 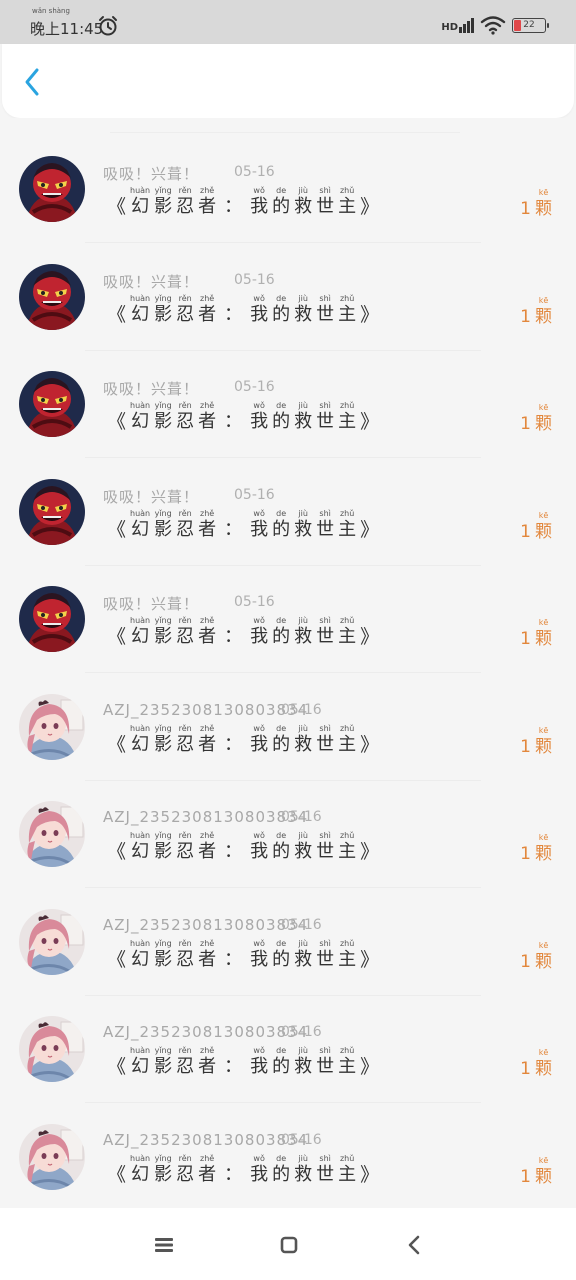 I want to click on system-back-button, so click(x=414, y=1245).